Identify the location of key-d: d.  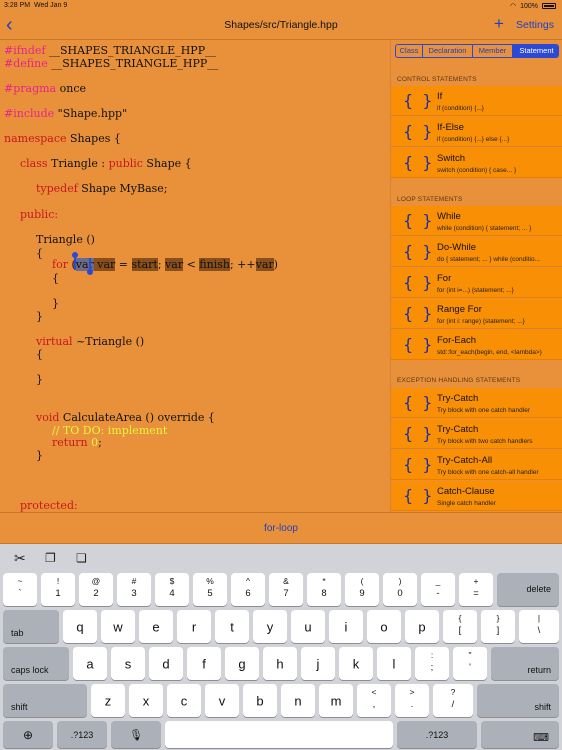
(166, 663).